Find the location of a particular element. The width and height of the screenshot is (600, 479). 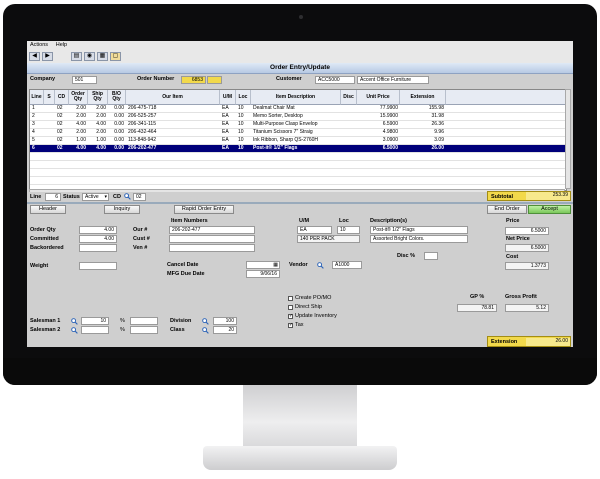

grid-cell-extension: 26.36 is located at coordinates (437, 124).